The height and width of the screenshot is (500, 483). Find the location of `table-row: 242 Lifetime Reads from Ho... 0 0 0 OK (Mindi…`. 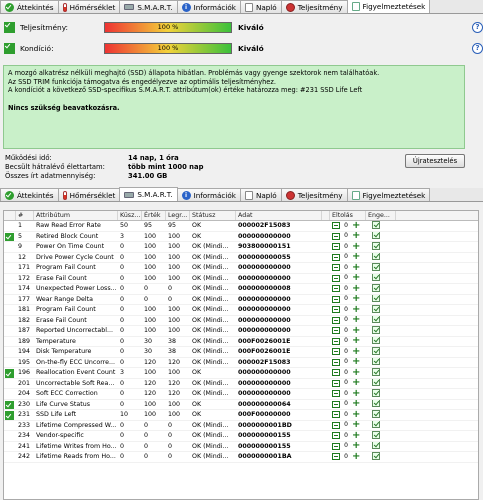

table-row: 242 Lifetime Reads from Ho... 0 0 0 OK (Mindi… is located at coordinates (241, 457).